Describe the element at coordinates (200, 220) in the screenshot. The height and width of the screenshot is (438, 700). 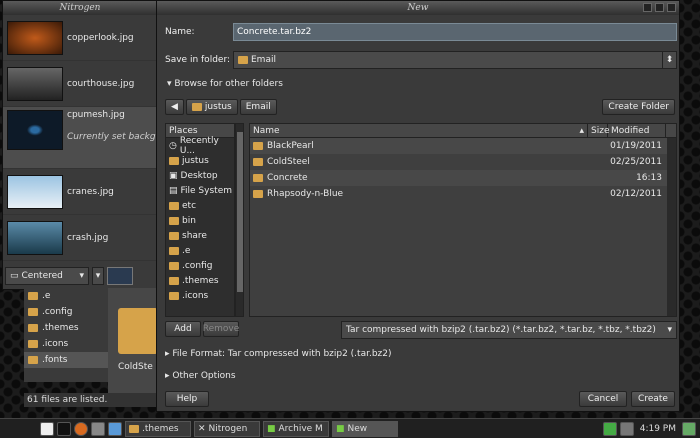
I see `places-item: bin` at that location.